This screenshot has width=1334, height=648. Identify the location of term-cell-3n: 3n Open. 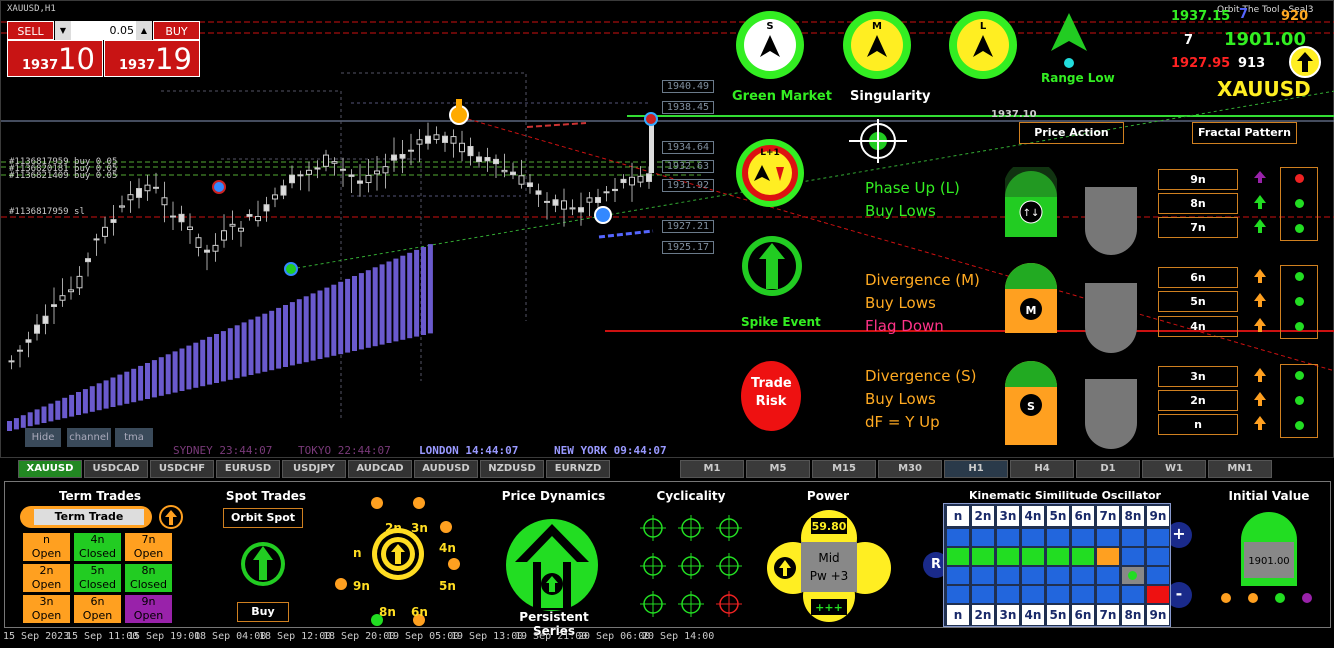
(46, 609).